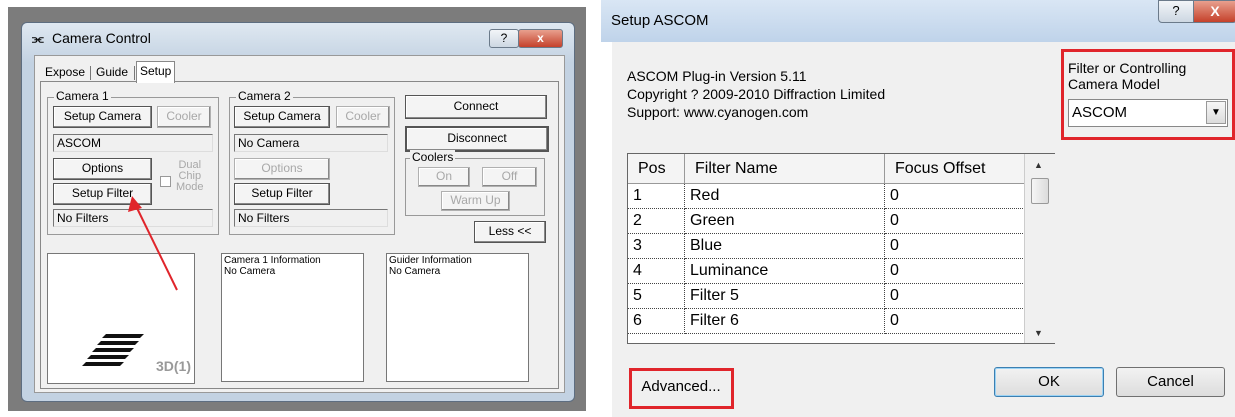 Image resolution: width=1235 pixels, height=417 pixels. I want to click on app-icon: ⫘, so click(38, 38).